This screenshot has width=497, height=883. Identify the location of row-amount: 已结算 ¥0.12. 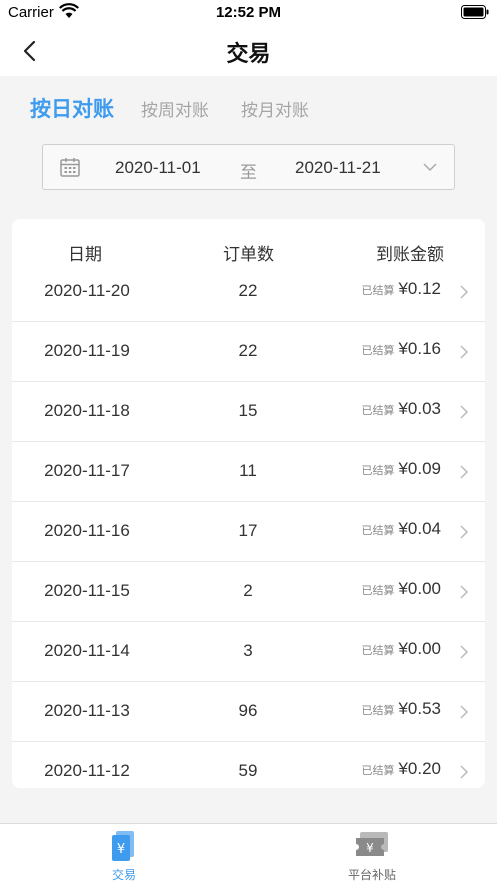
(401, 289).